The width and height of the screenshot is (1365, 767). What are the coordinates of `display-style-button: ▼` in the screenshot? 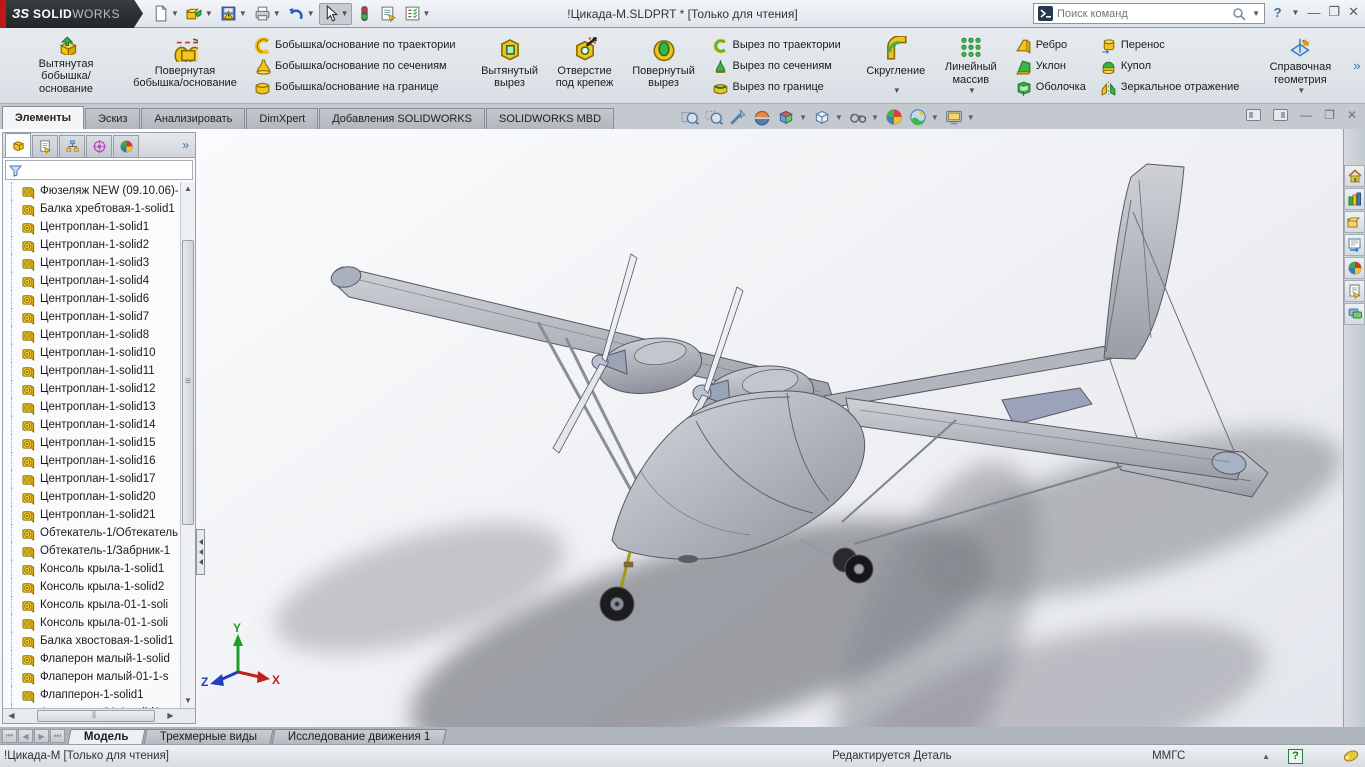 It's located at (828, 117).